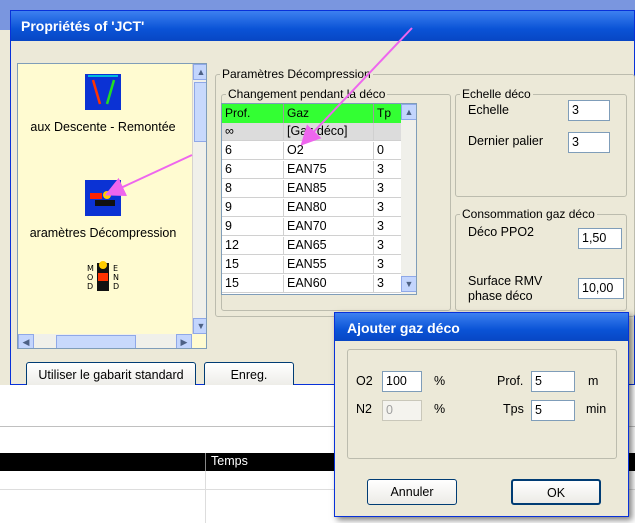  What do you see at coordinates (402, 381) in the screenshot?
I see `o2-input: 100` at bounding box center [402, 381].